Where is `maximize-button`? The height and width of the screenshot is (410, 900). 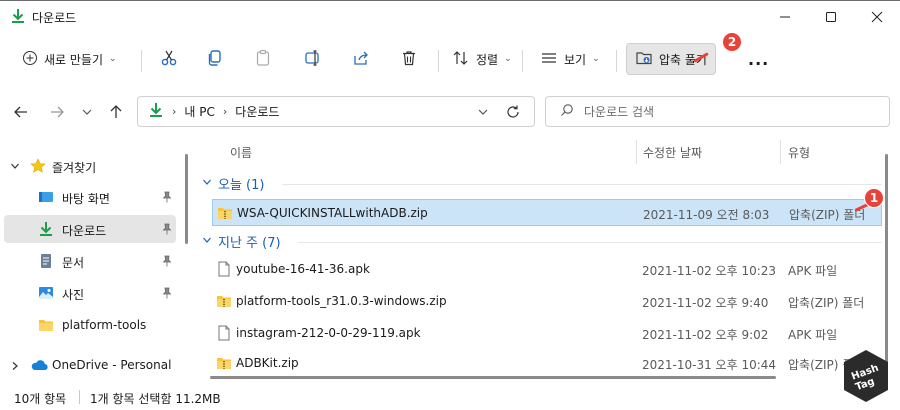
maximize-button is located at coordinates (831, 17).